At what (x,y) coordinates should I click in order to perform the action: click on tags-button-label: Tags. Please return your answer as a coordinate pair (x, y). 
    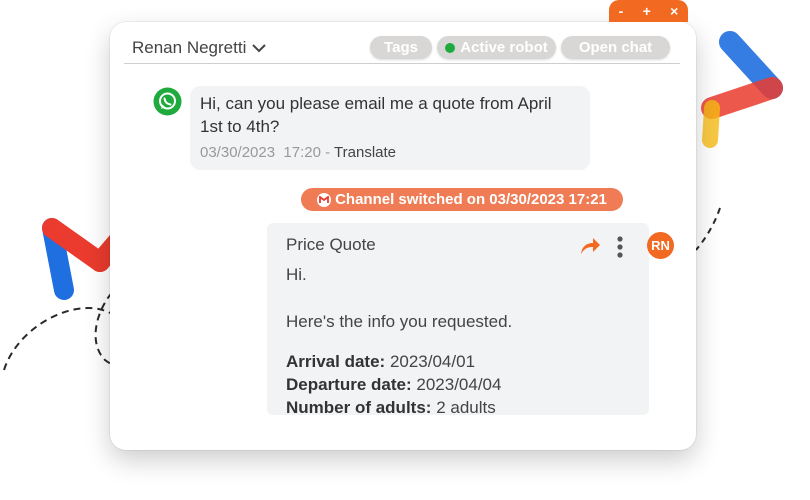
    Looking at the image, I should click on (401, 47).